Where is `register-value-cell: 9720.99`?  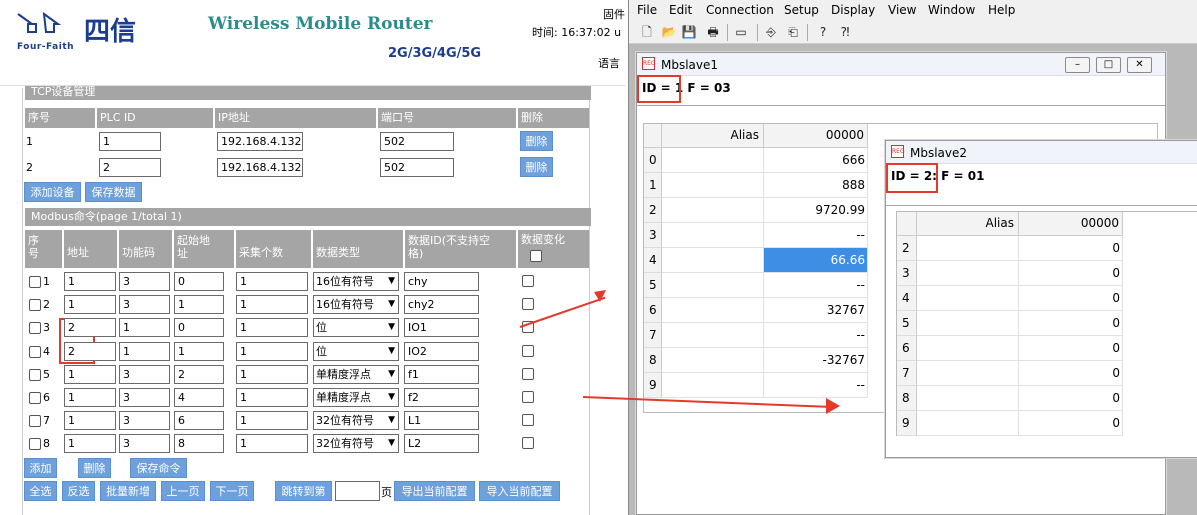
register-value-cell: 9720.99 is located at coordinates (816, 210).